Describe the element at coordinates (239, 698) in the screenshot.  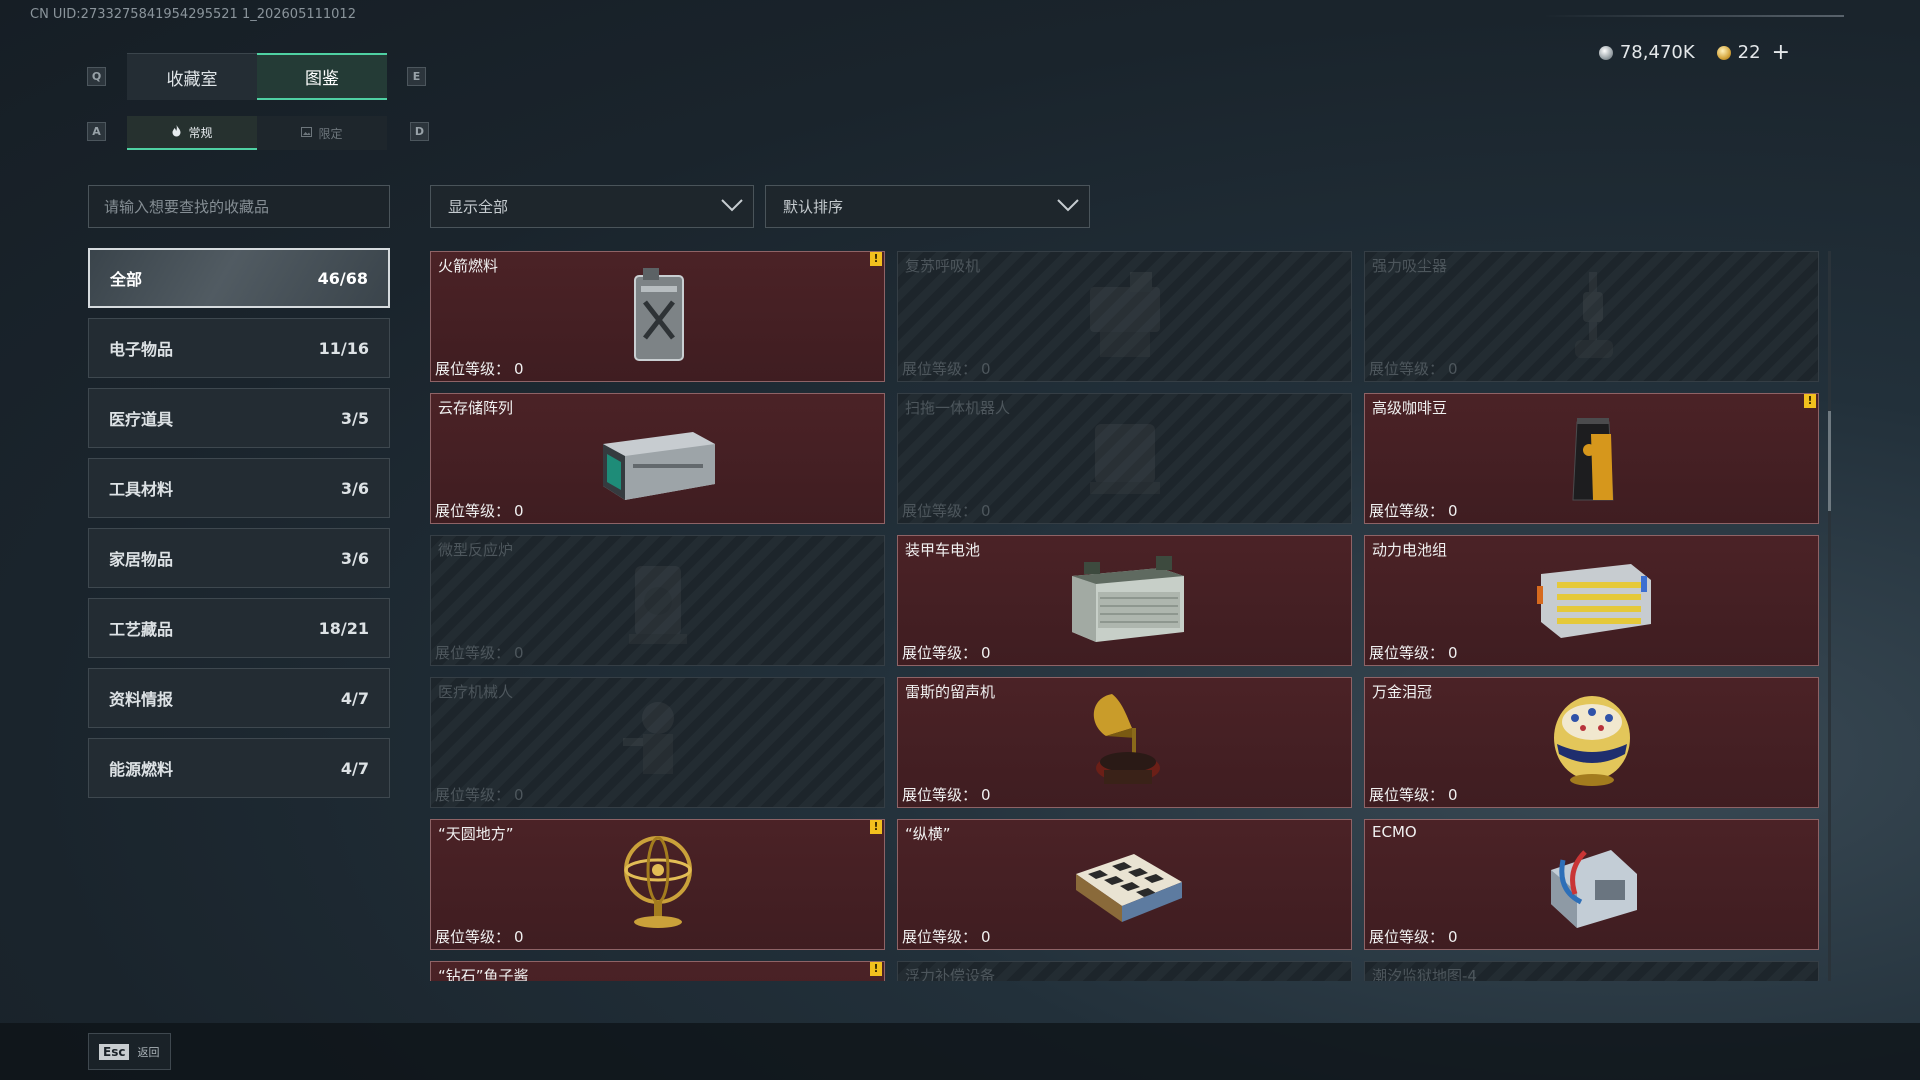
I see `category-intel: 资料情报 4/7` at that location.